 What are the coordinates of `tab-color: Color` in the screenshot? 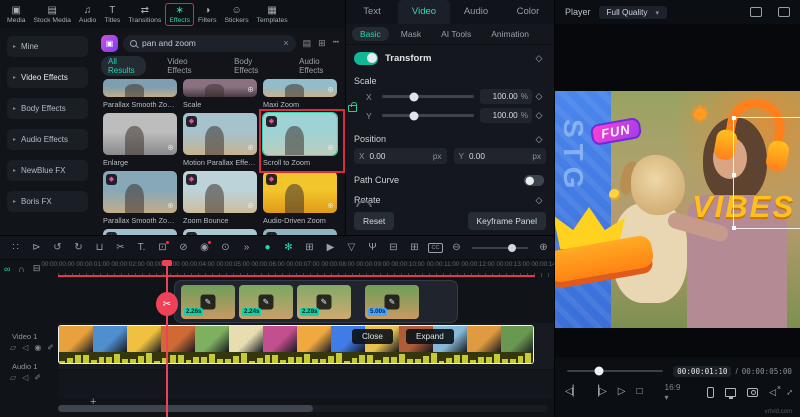 It's located at (528, 12).